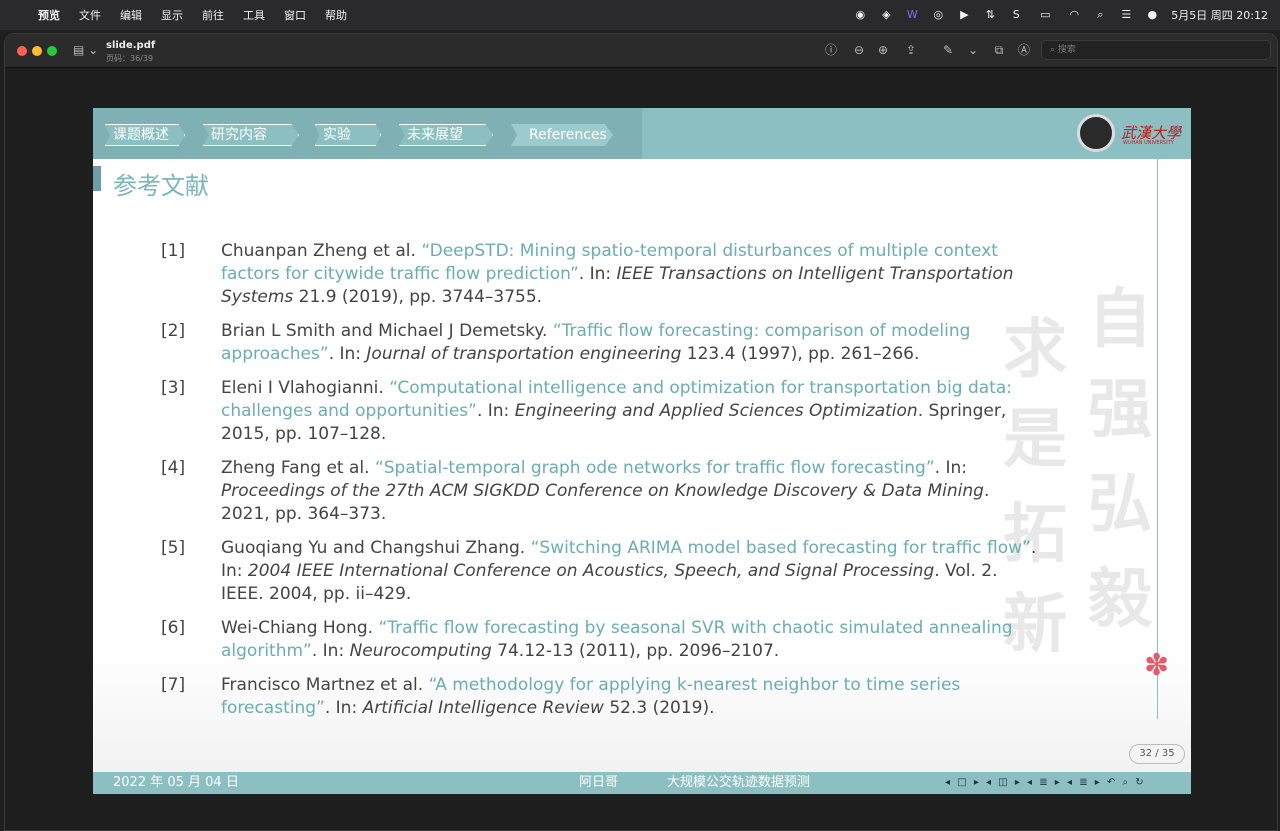 The width and height of the screenshot is (1280, 831). I want to click on menu-window: 窗口, so click(295, 15).